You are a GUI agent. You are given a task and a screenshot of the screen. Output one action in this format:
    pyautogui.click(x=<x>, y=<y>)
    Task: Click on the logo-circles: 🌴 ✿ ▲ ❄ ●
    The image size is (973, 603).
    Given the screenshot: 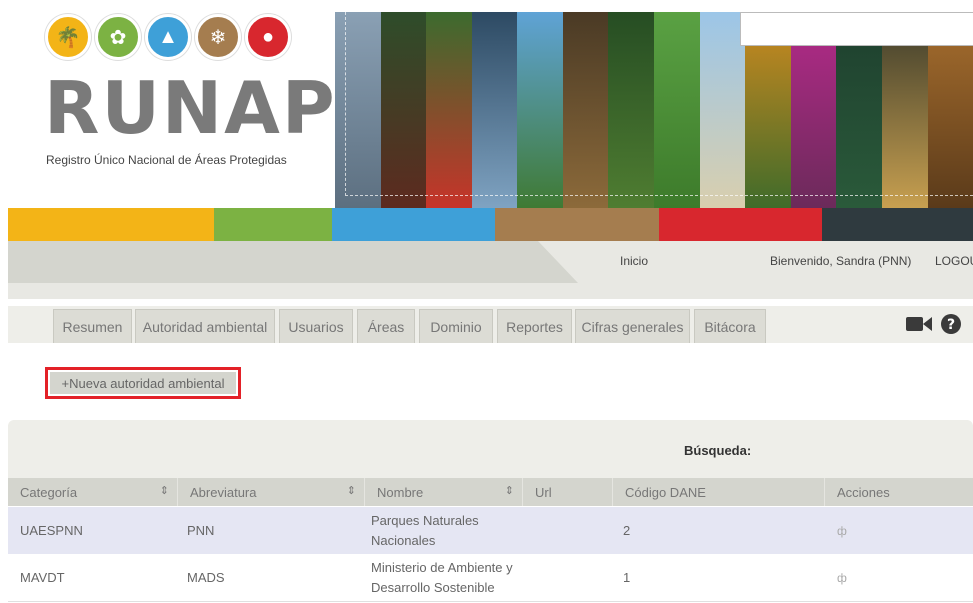 What is the action you would take?
    pyautogui.click(x=168, y=39)
    